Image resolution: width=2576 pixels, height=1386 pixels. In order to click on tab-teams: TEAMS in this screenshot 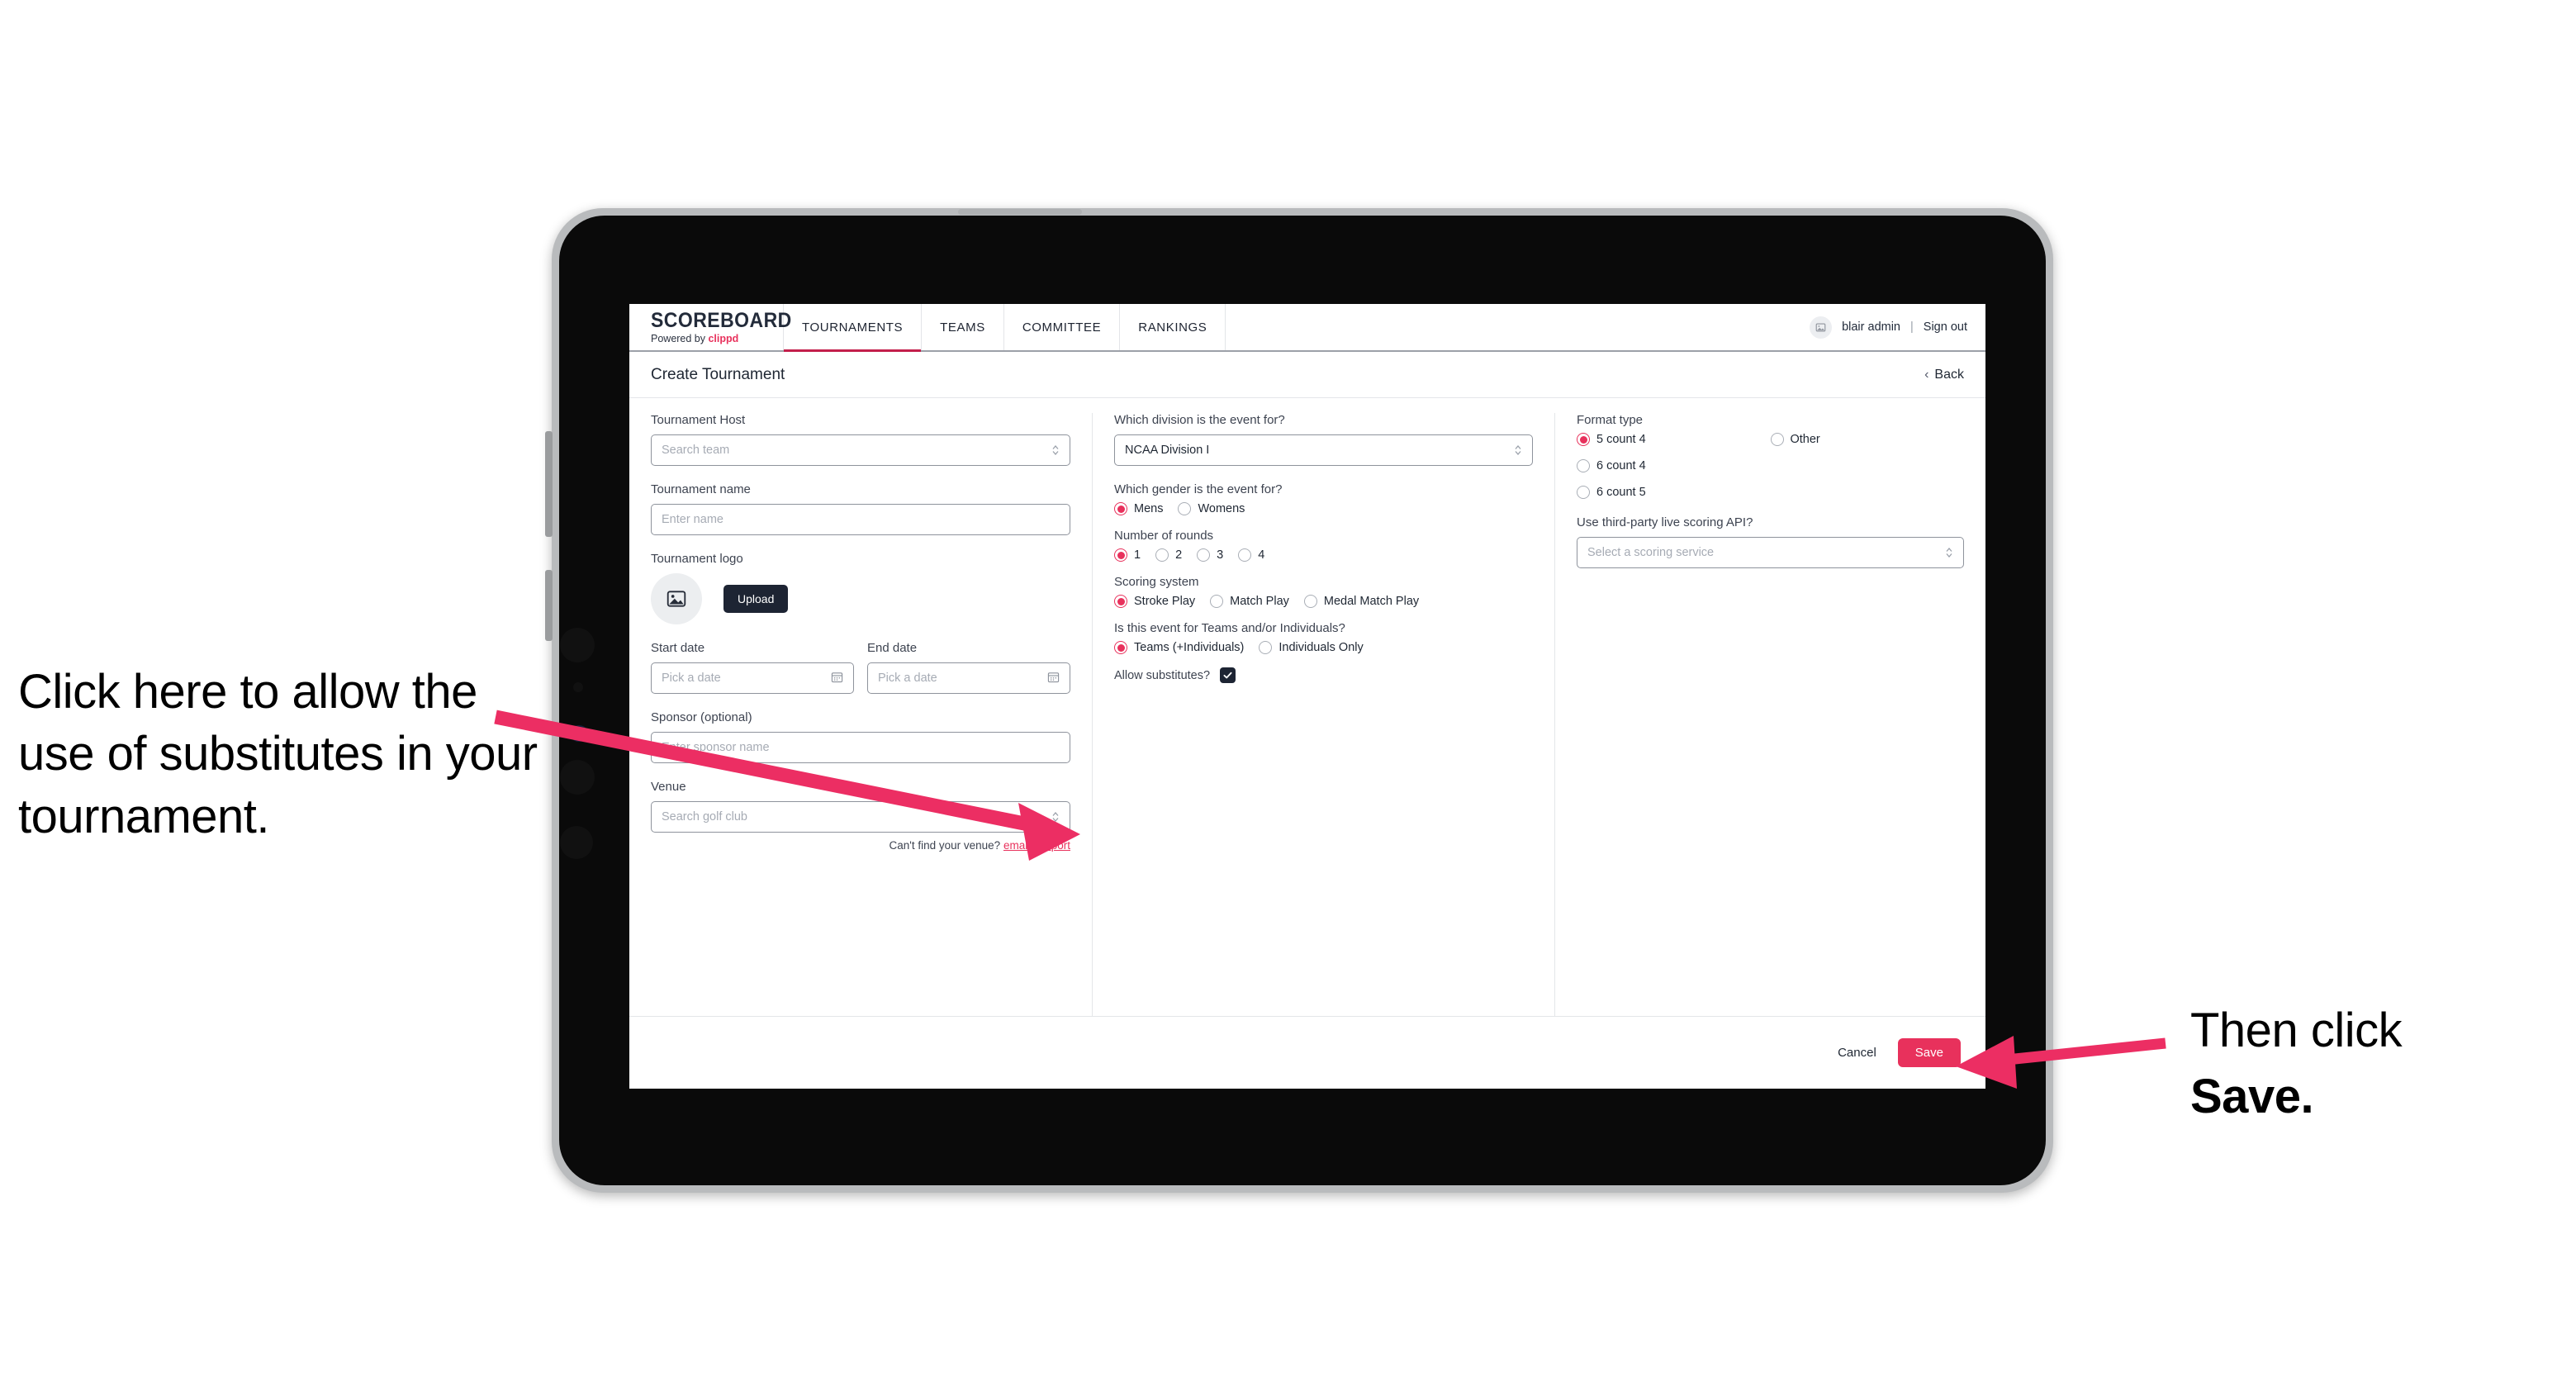, I will do `click(963, 327)`.